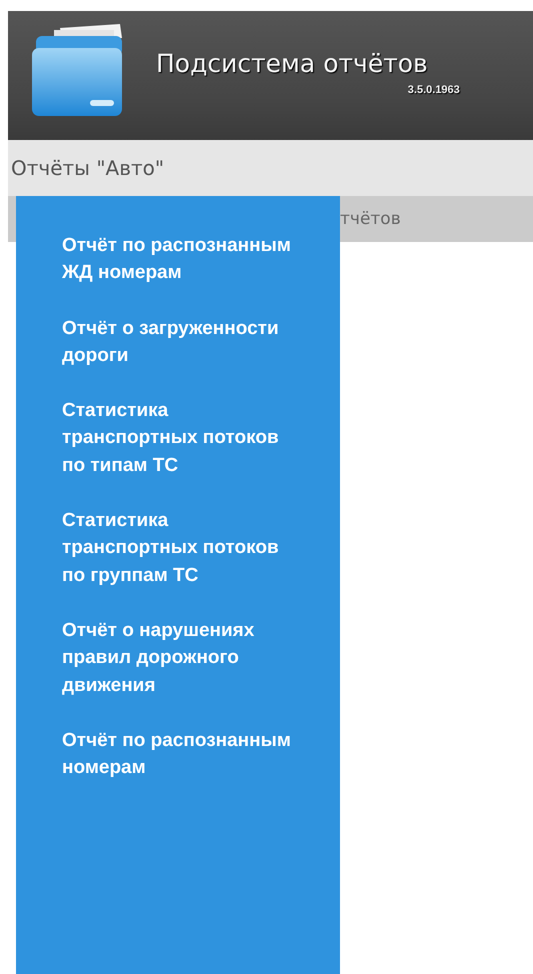 This screenshot has width=533, height=974. I want to click on tab: тчётов, so click(370, 219).